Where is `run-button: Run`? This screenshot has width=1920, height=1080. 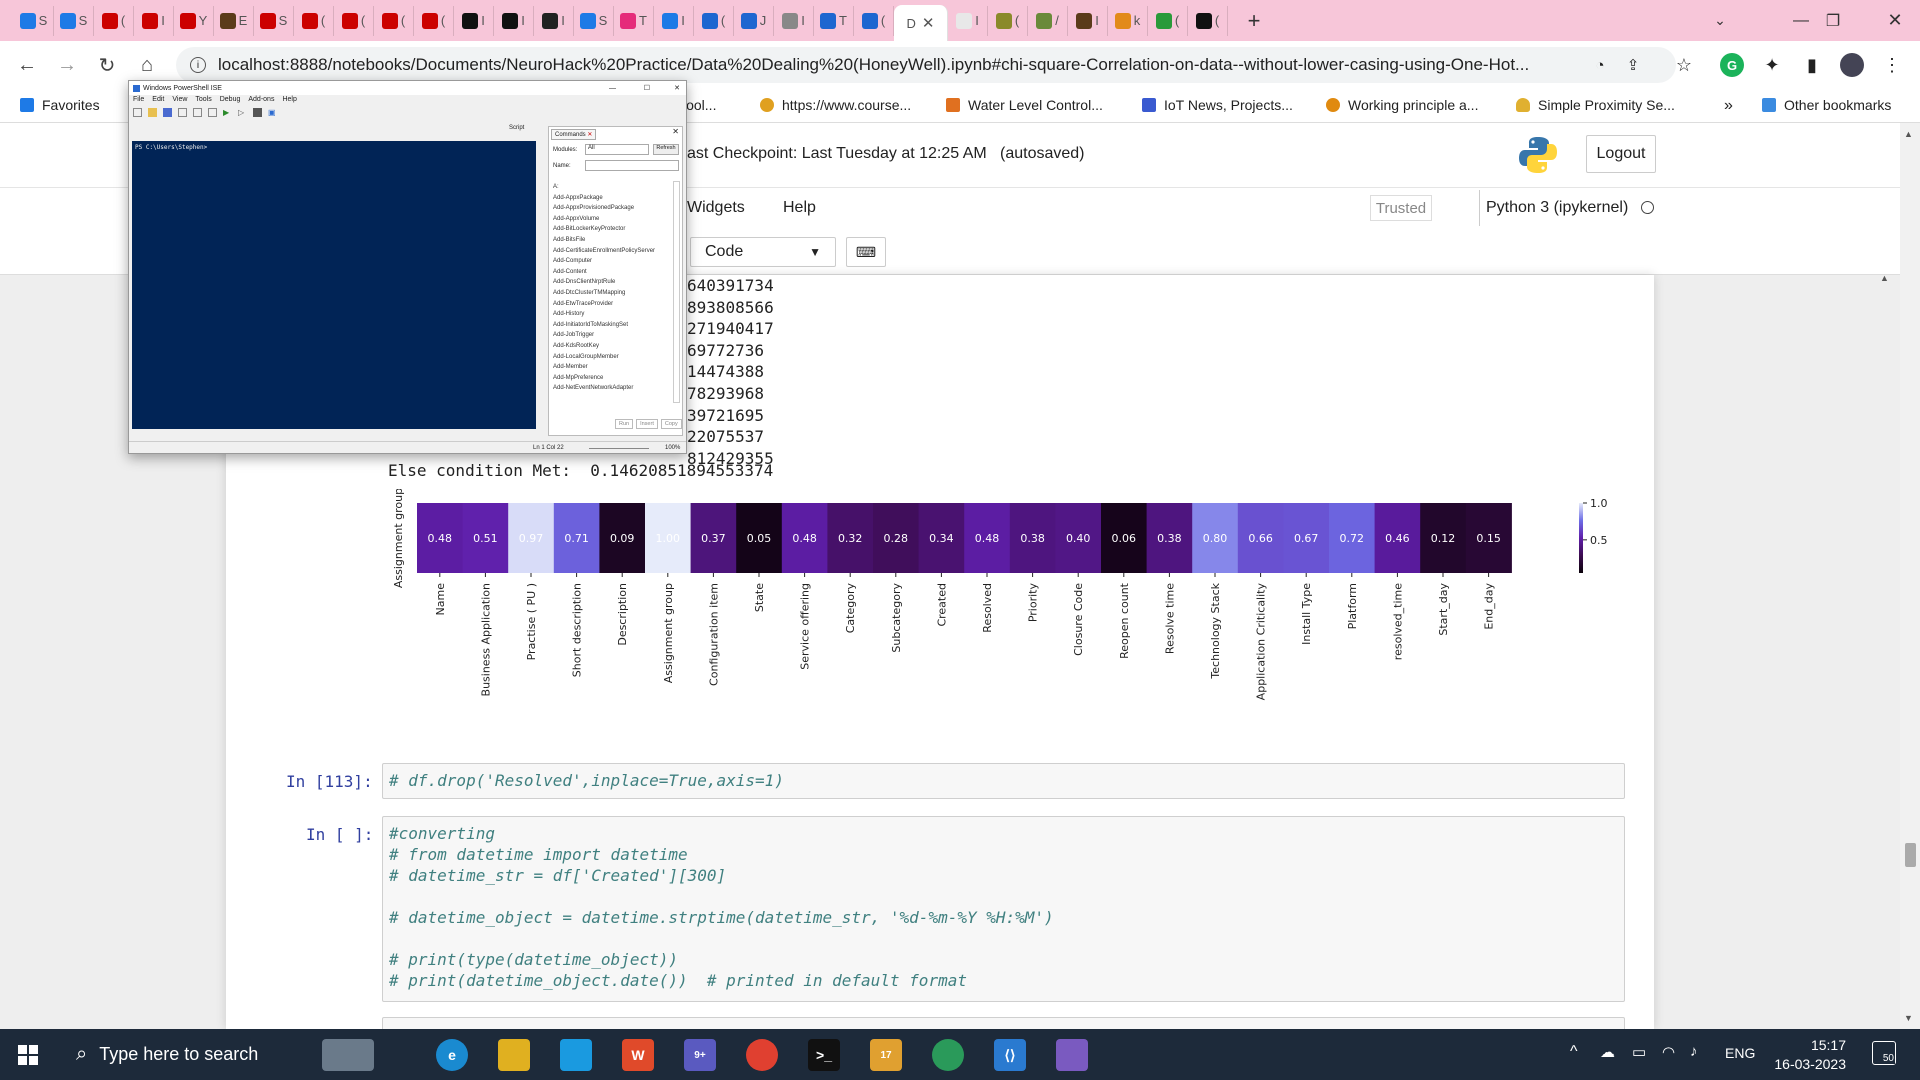
run-button: Run is located at coordinates (624, 424).